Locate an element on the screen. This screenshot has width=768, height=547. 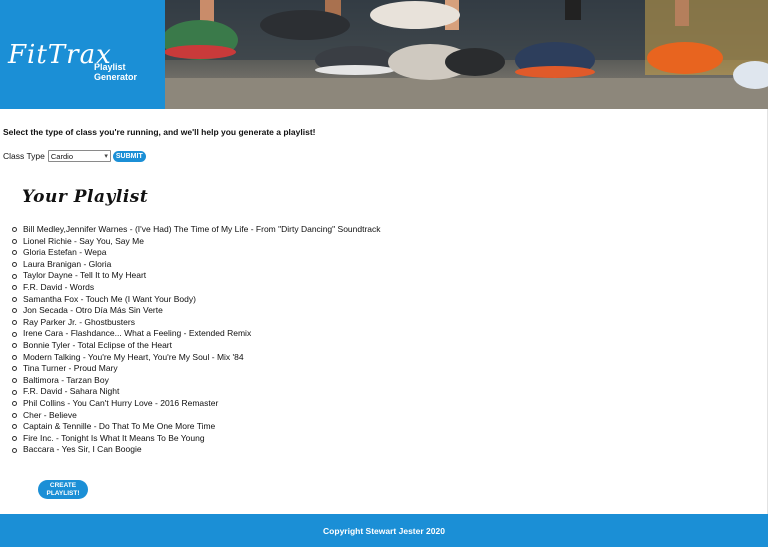
song-title: Taylor Dayne - Tell It to My Heart is located at coordinates (85, 275).